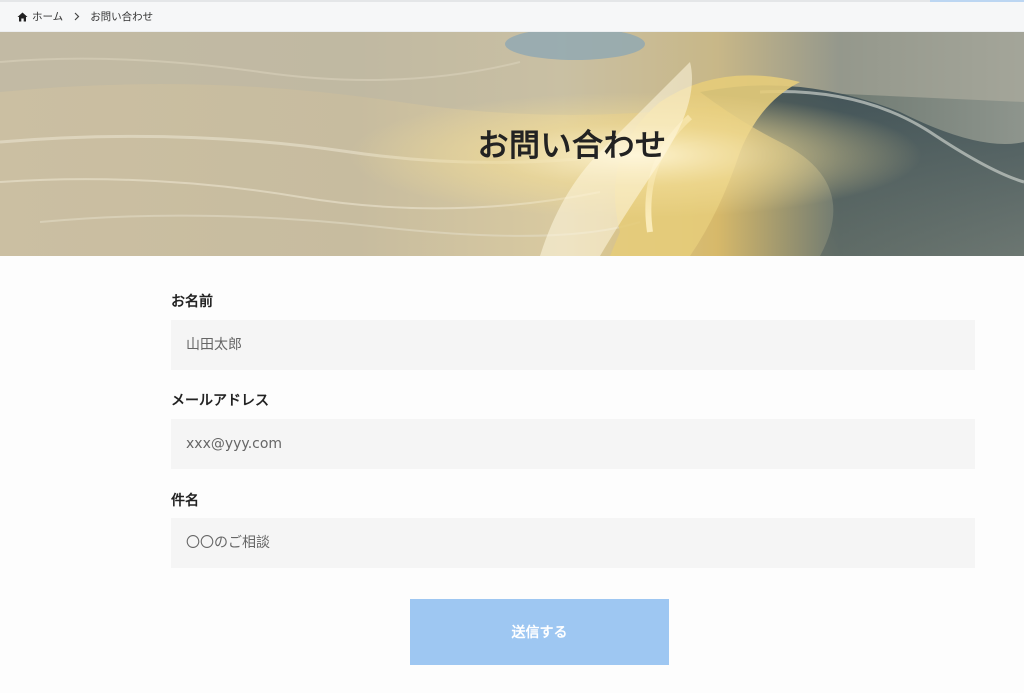  I want to click on name-field, so click(573, 345).